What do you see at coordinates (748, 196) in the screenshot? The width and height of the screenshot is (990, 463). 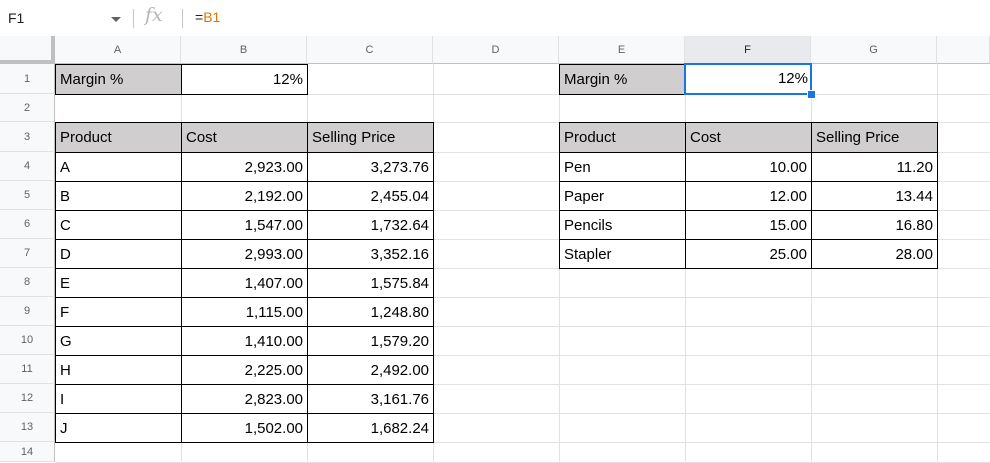 I see `table-cell: 12.00` at bounding box center [748, 196].